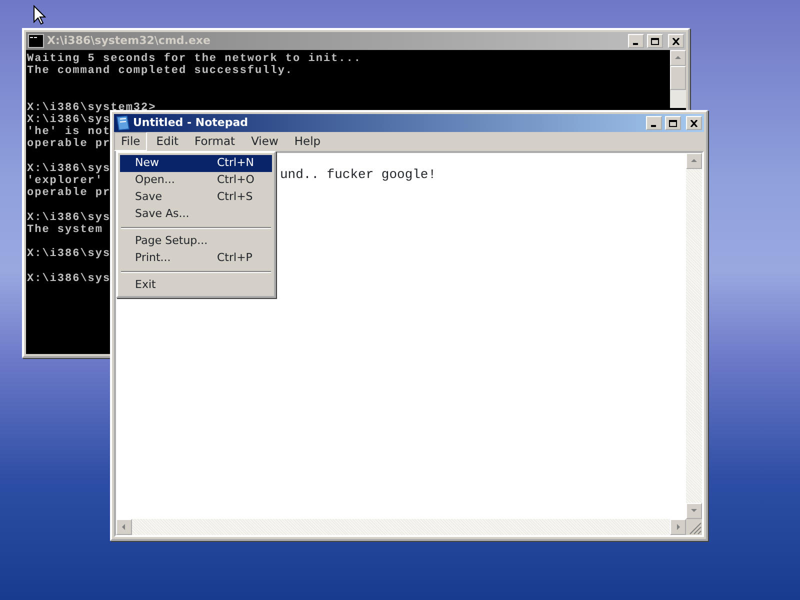 The image size is (800, 600). What do you see at coordinates (196, 180) in the screenshot?
I see `menu-option: Open... Ctrl+O` at bounding box center [196, 180].